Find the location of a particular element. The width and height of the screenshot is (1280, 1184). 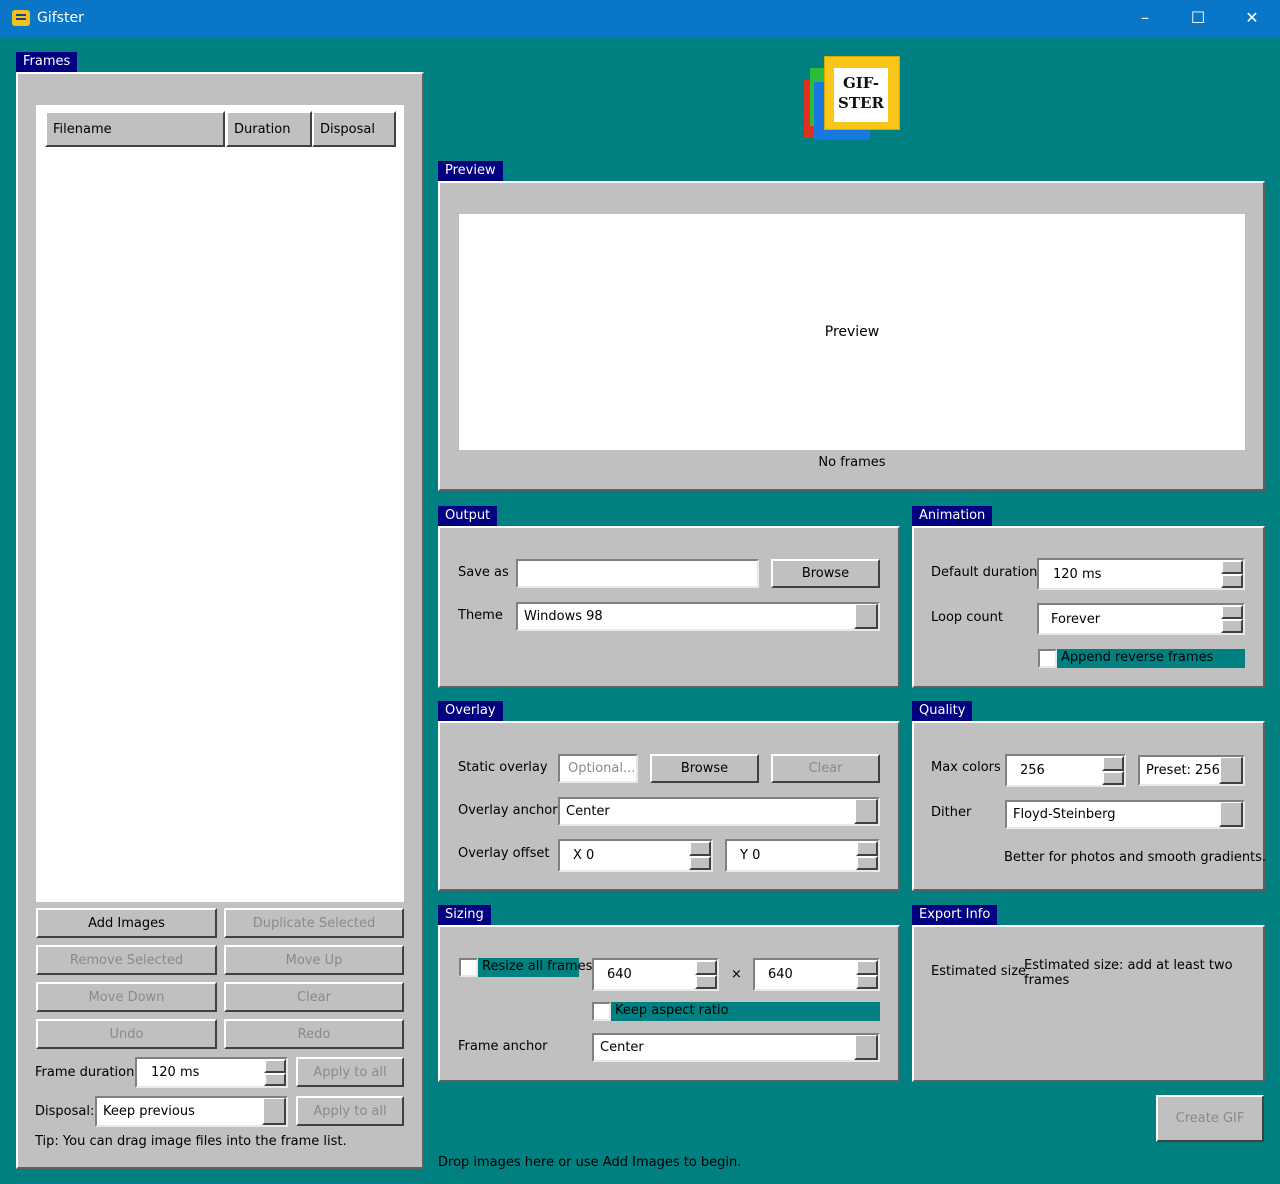

color-preset-dropdown-button is located at coordinates (1231, 770).